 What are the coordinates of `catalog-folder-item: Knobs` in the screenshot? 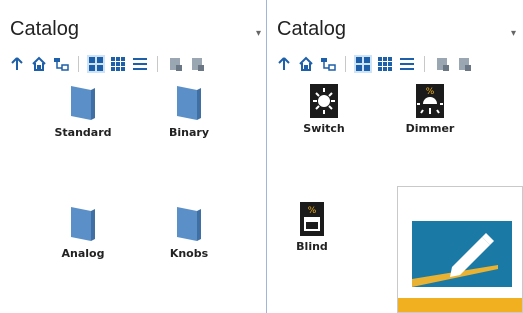 It's located at (189, 232).